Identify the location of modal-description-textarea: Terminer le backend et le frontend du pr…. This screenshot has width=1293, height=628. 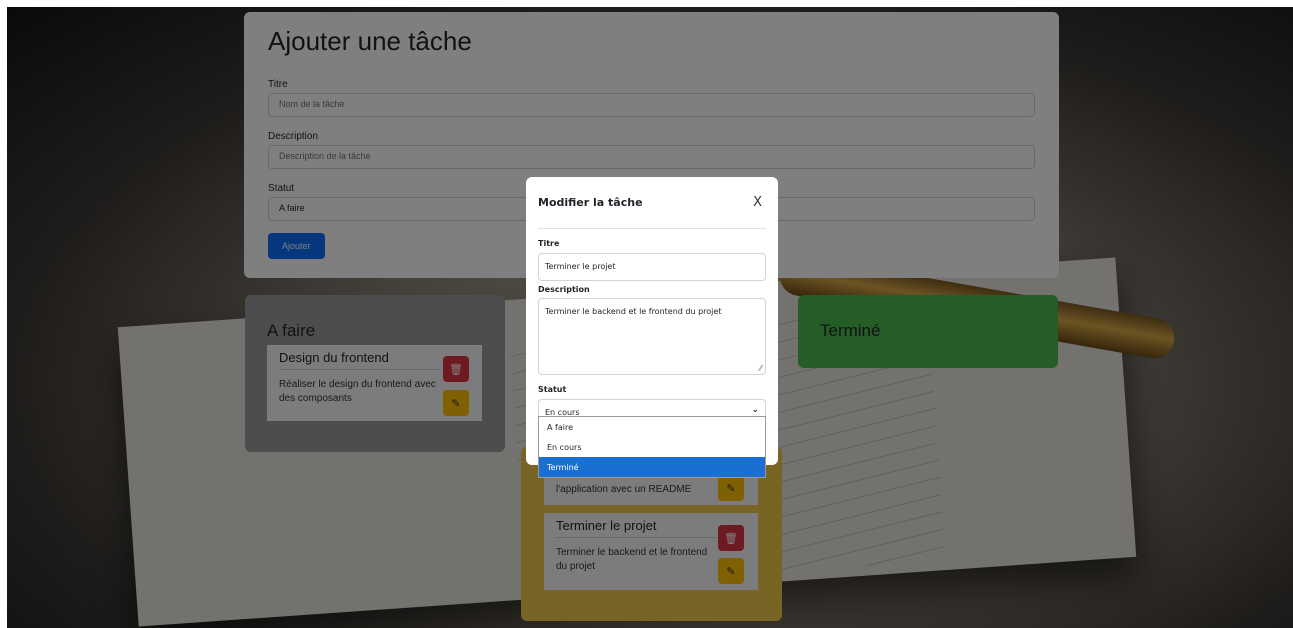
(652, 336).